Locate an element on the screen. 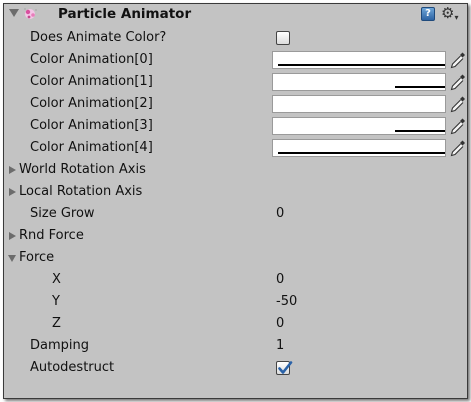 Image resolution: width=471 pixels, height=402 pixels. force-x-label: X is located at coordinates (56, 279).